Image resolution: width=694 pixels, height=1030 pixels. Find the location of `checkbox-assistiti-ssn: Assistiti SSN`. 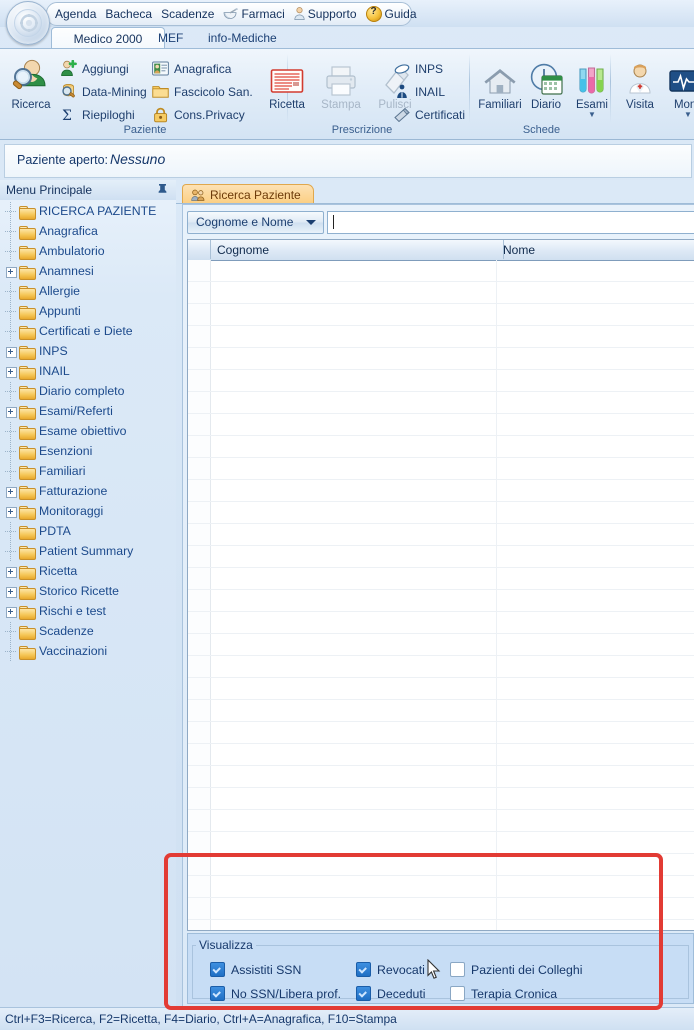

checkbox-assistiti-ssn: Assistiti SSN is located at coordinates (255, 969).